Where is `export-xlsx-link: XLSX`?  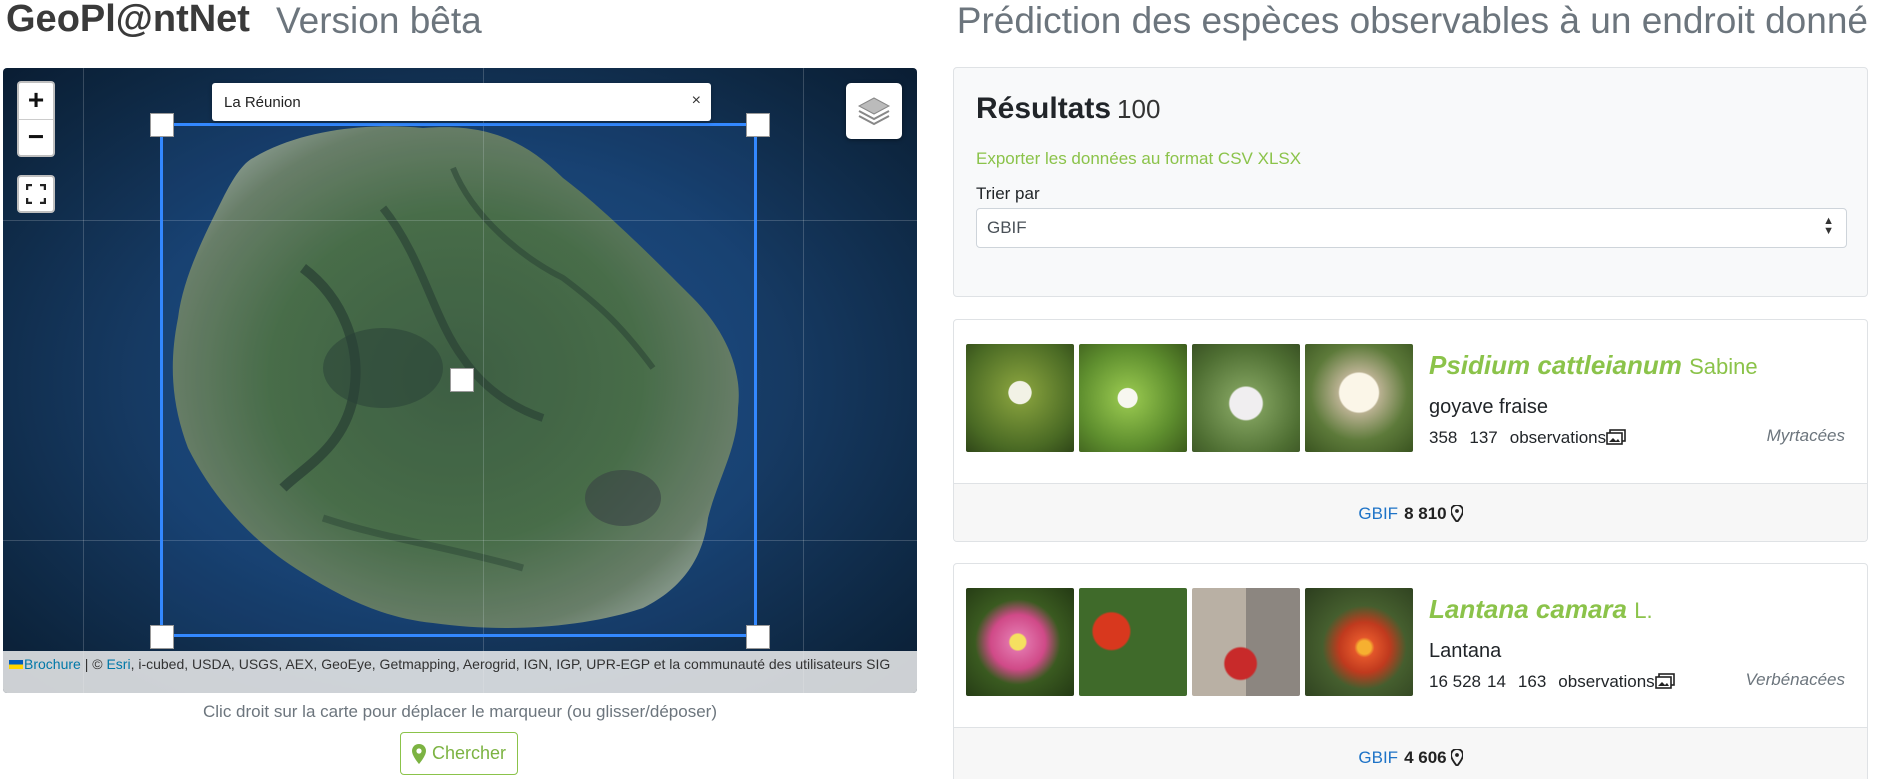
export-xlsx-link: XLSX is located at coordinates (1279, 158).